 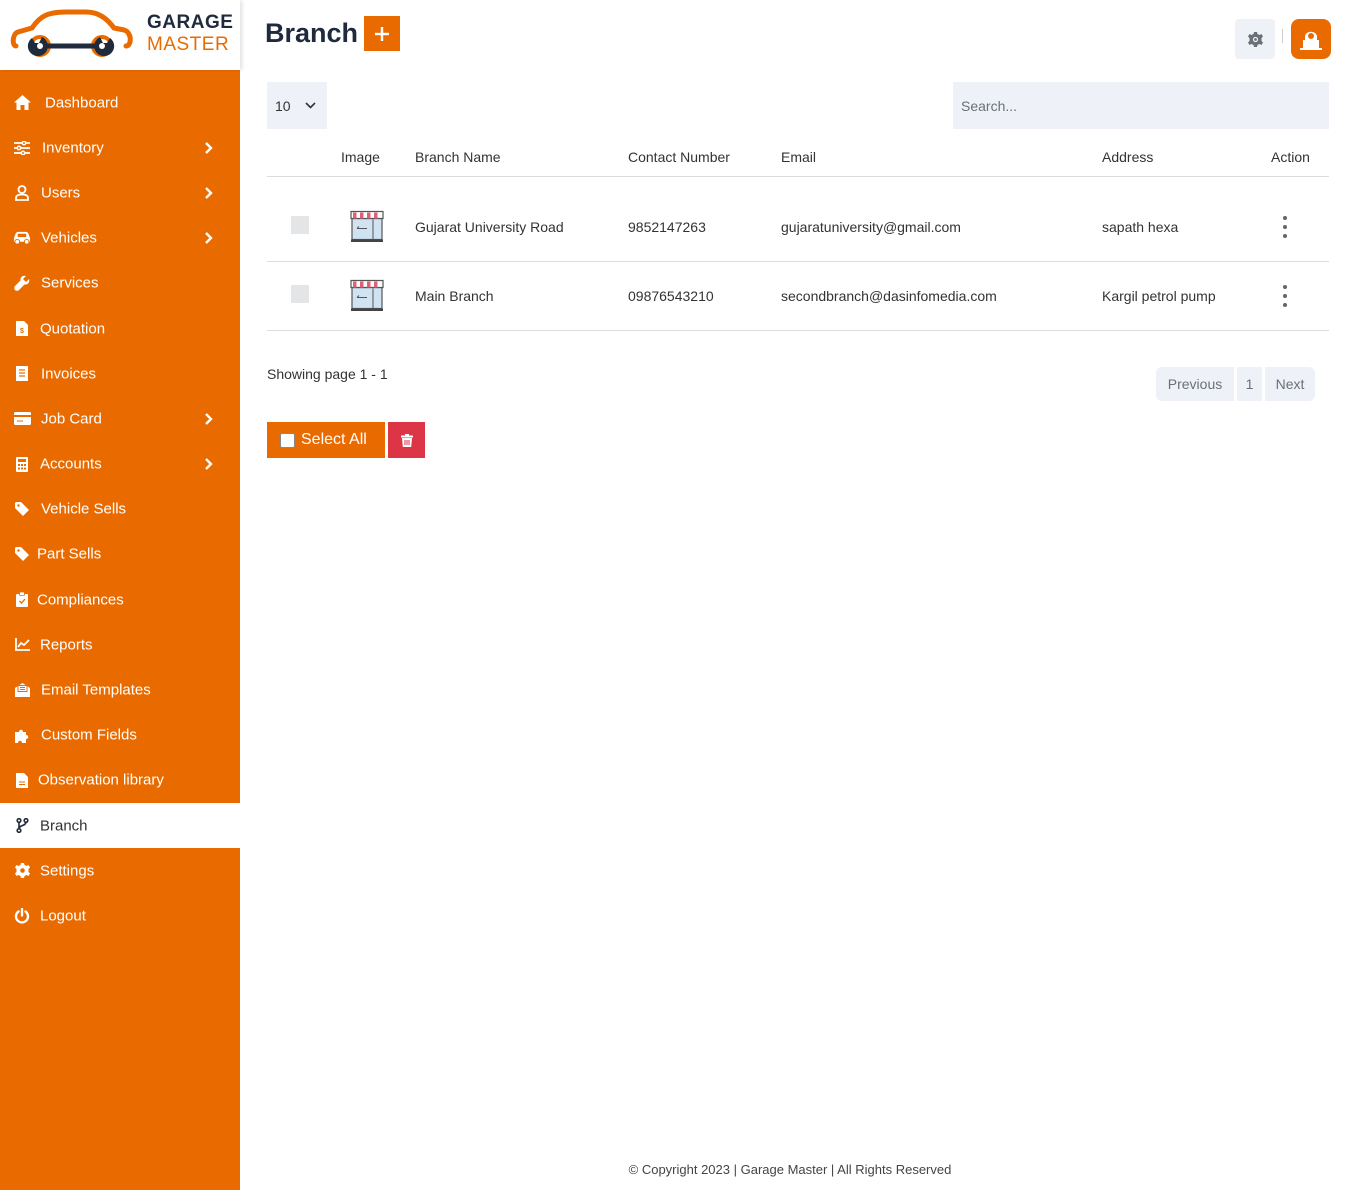 I want to click on column-header-address: Address, so click(x=1128, y=157).